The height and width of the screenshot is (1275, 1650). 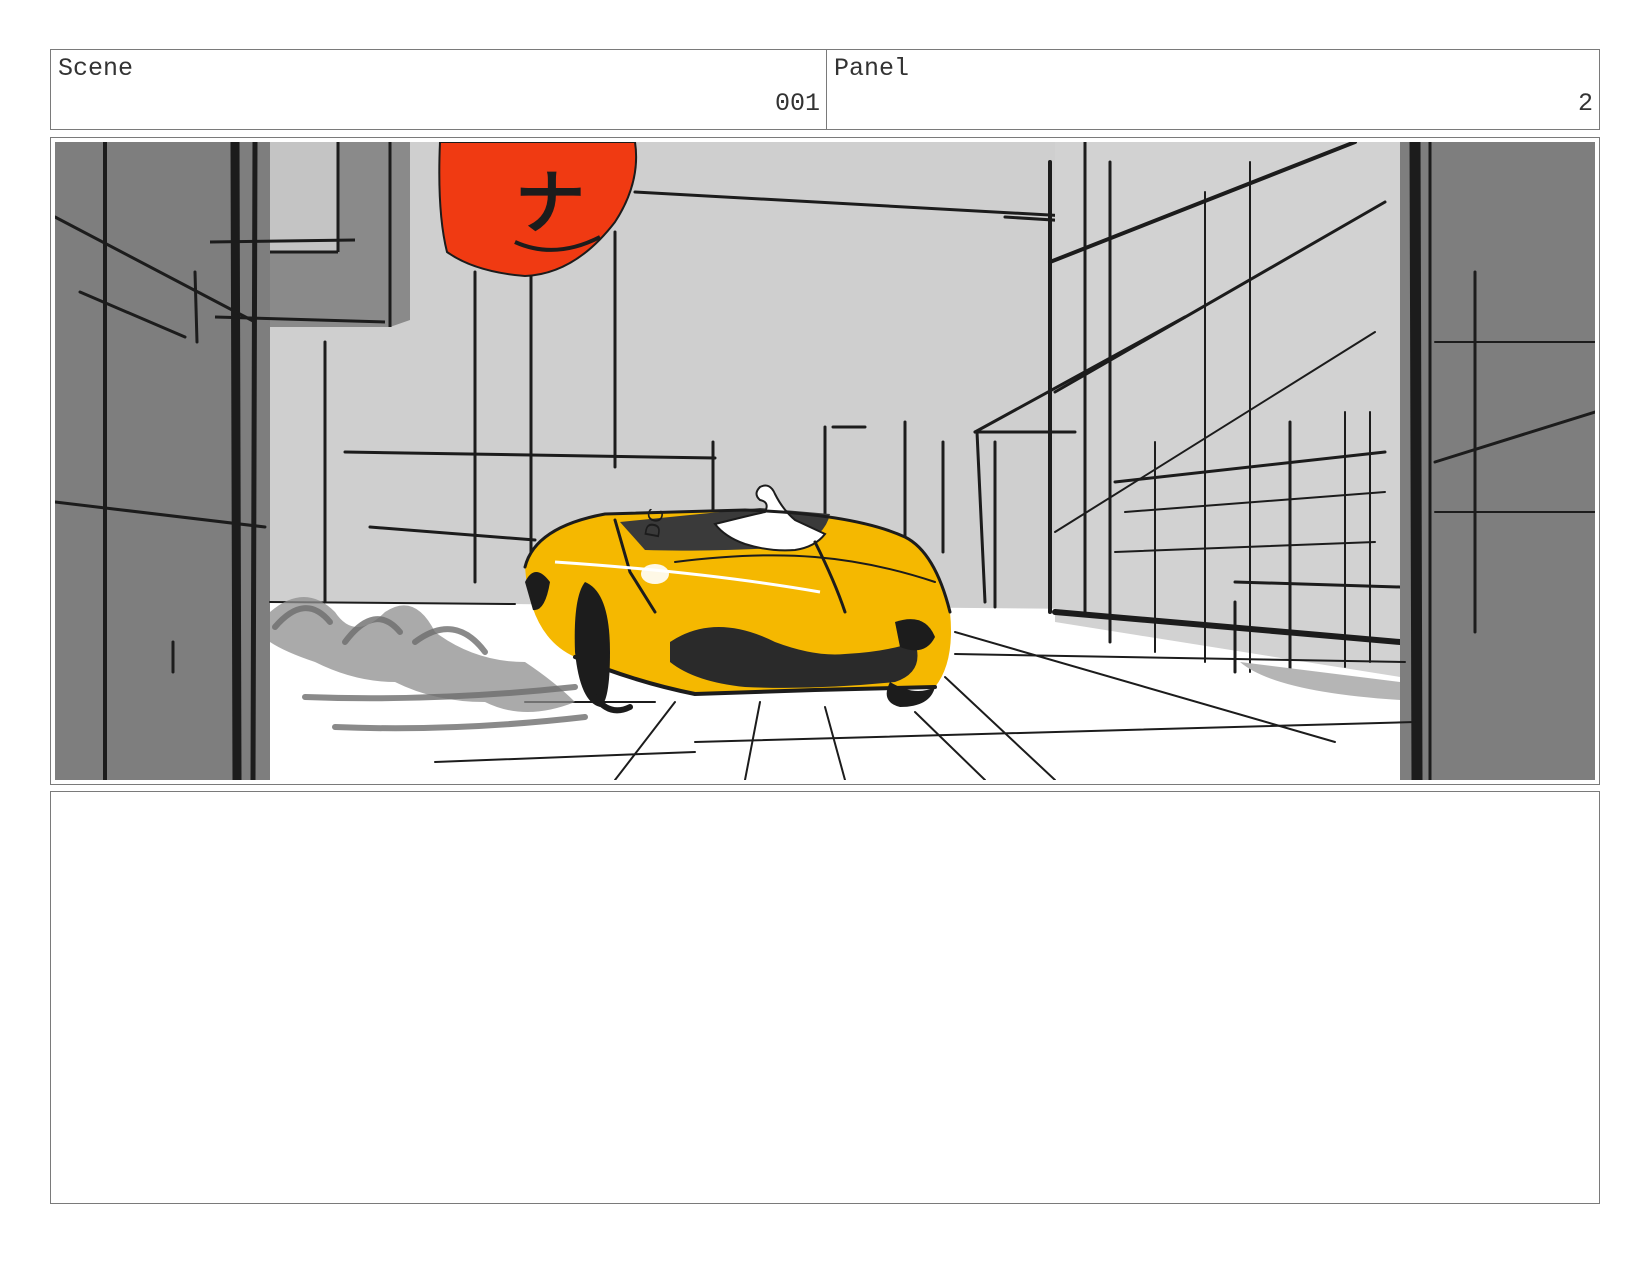 I want to click on scene-label: Scene, so click(x=96, y=68).